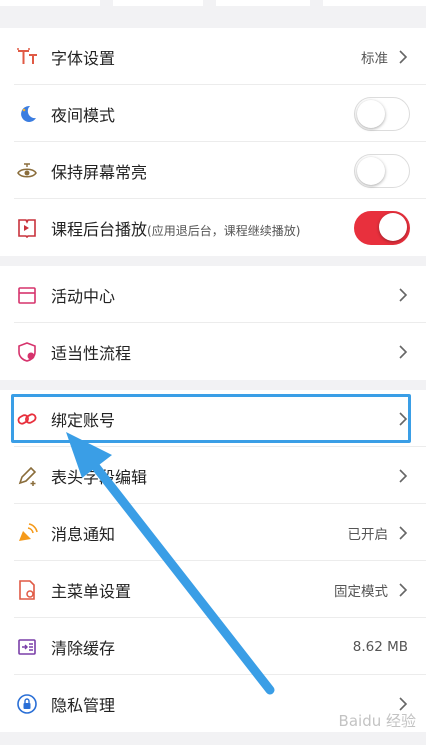  I want to click on label-background-play: 课程后台播放(应用退后台，课程继续播放), so click(176, 229).